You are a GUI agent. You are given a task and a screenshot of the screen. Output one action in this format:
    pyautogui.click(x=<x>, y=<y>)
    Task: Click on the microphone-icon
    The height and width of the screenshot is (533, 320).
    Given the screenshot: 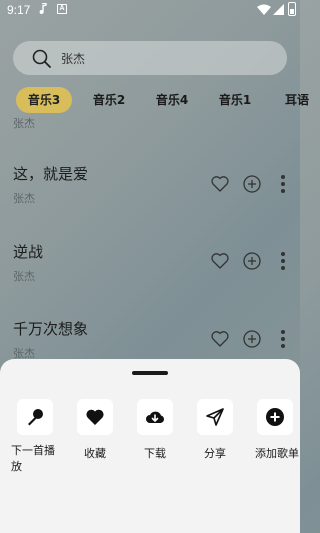 What is the action you would take?
    pyautogui.click(x=35, y=417)
    